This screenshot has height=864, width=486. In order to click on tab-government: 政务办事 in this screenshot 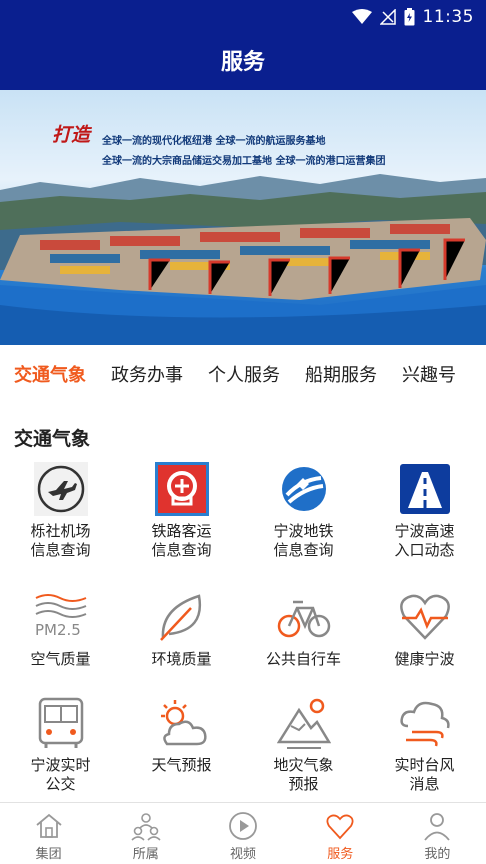, I will do `click(147, 374)`.